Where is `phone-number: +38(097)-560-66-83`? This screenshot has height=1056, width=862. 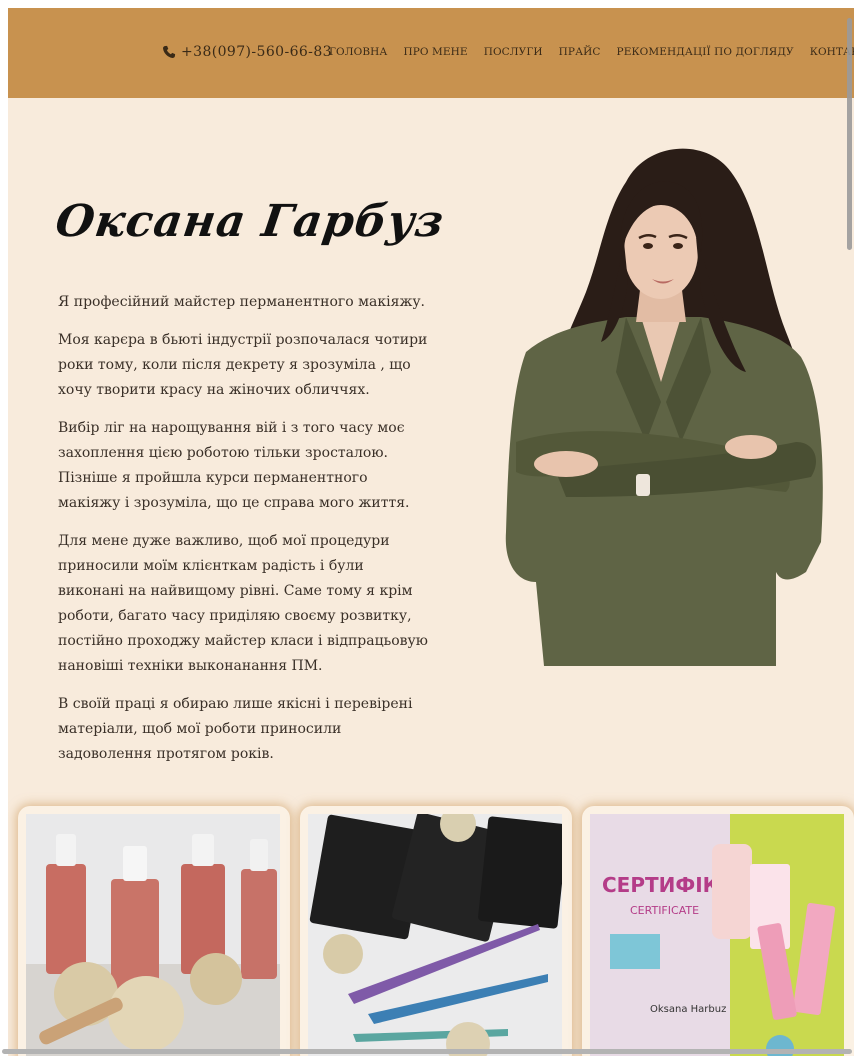
phone-number: +38(097)-560-66-83 is located at coordinates (256, 52).